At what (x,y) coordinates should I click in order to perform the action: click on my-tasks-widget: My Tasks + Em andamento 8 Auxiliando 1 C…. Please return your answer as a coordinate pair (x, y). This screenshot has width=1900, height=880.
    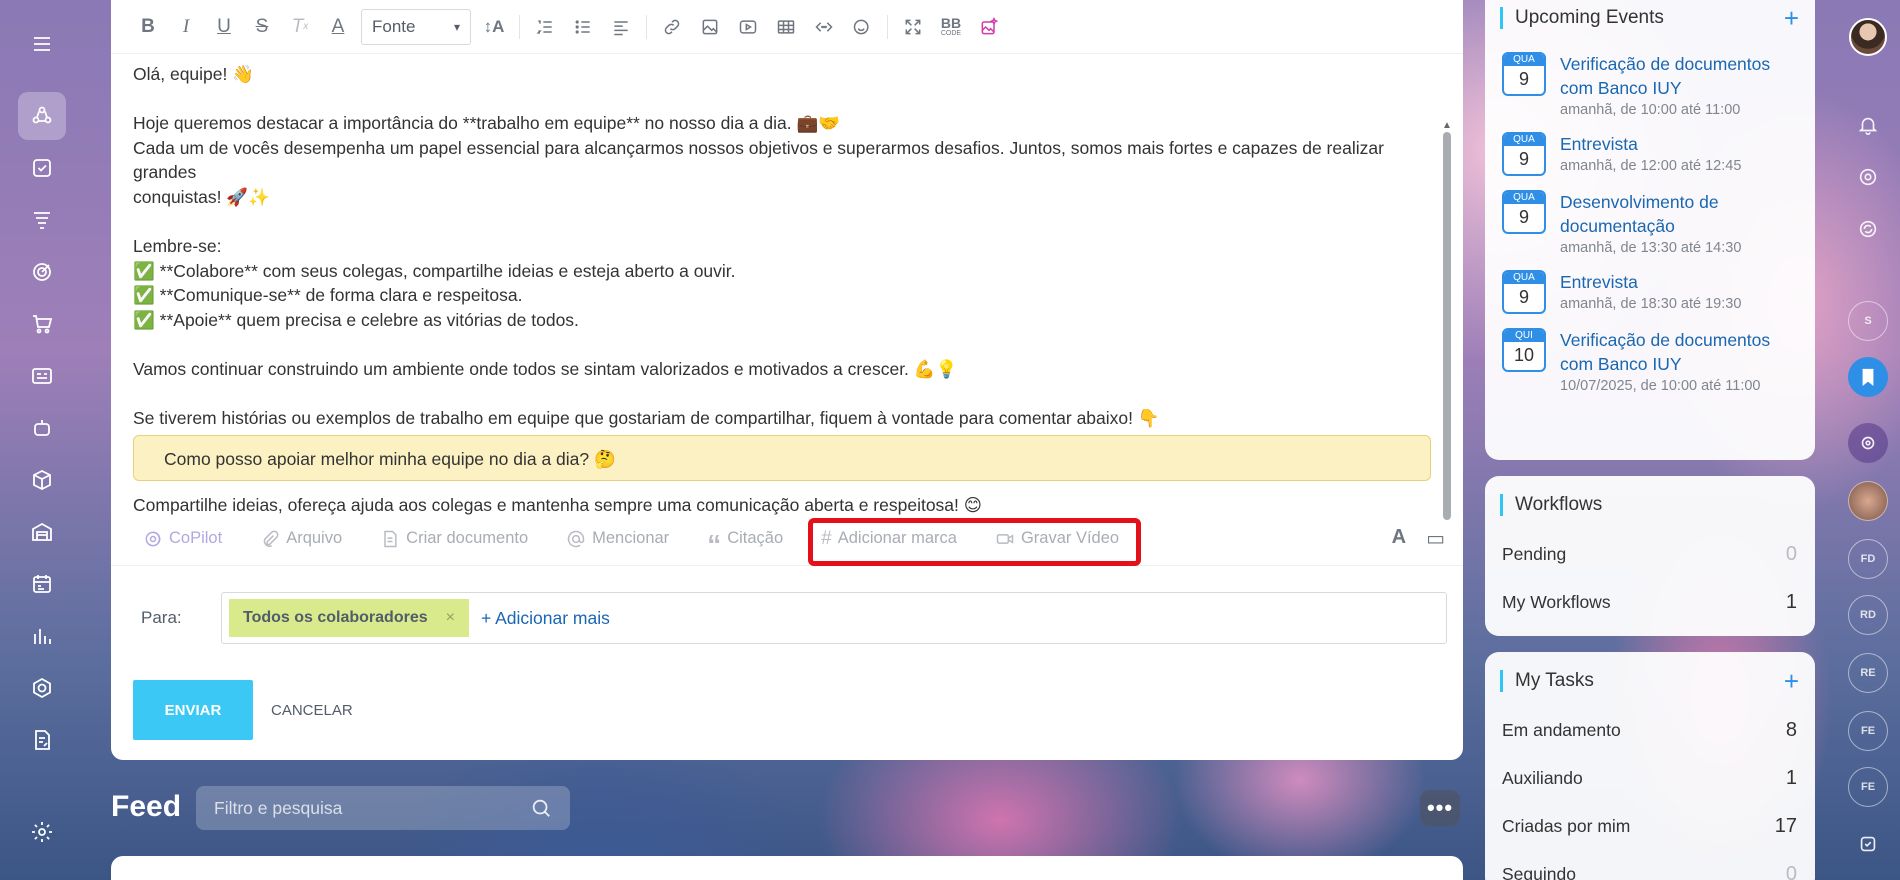
    Looking at the image, I should click on (1650, 766).